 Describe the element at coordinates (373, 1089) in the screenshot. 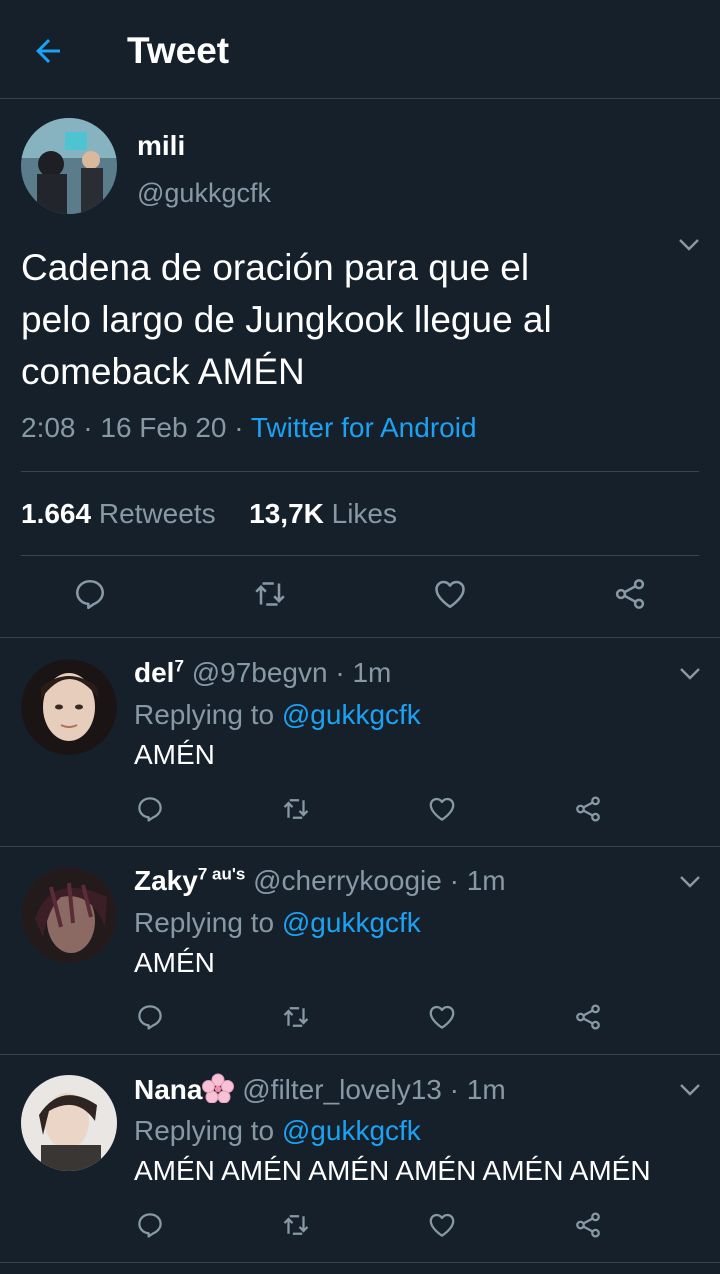

I see `reply-handle-time: @filter_lovely13 · 1m` at that location.